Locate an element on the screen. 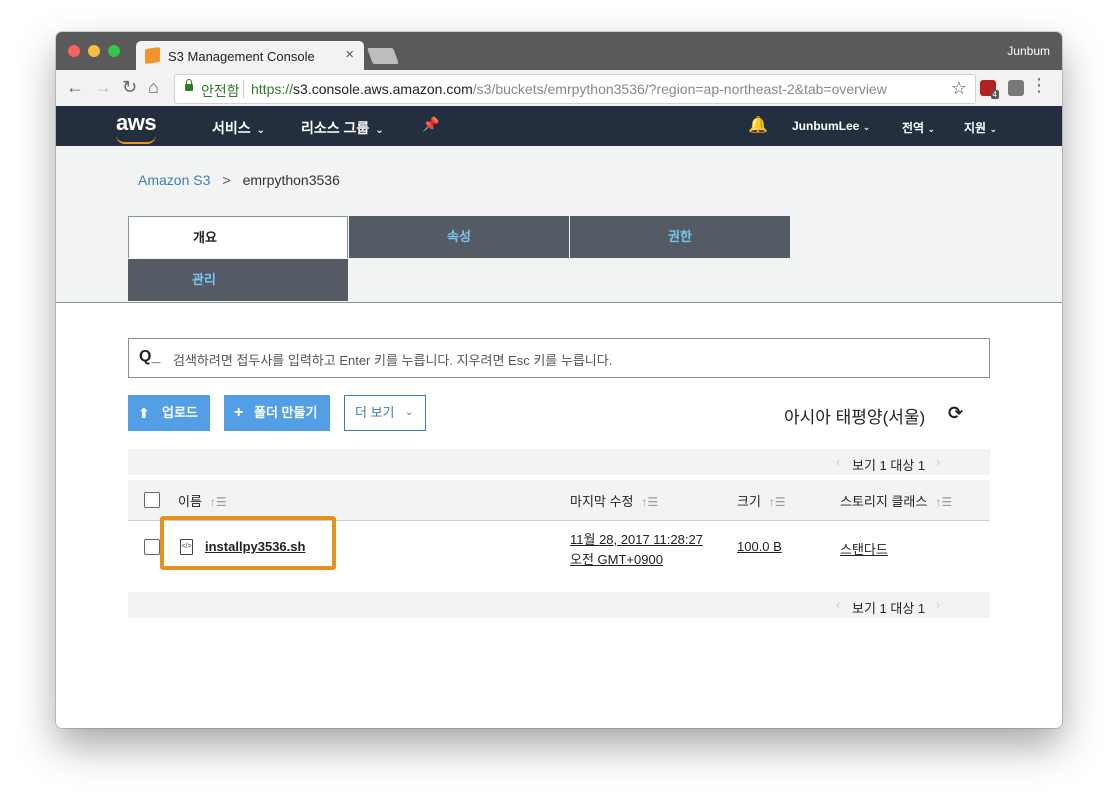 The image size is (1118, 808). aws-cube-icon is located at coordinates (152, 55).